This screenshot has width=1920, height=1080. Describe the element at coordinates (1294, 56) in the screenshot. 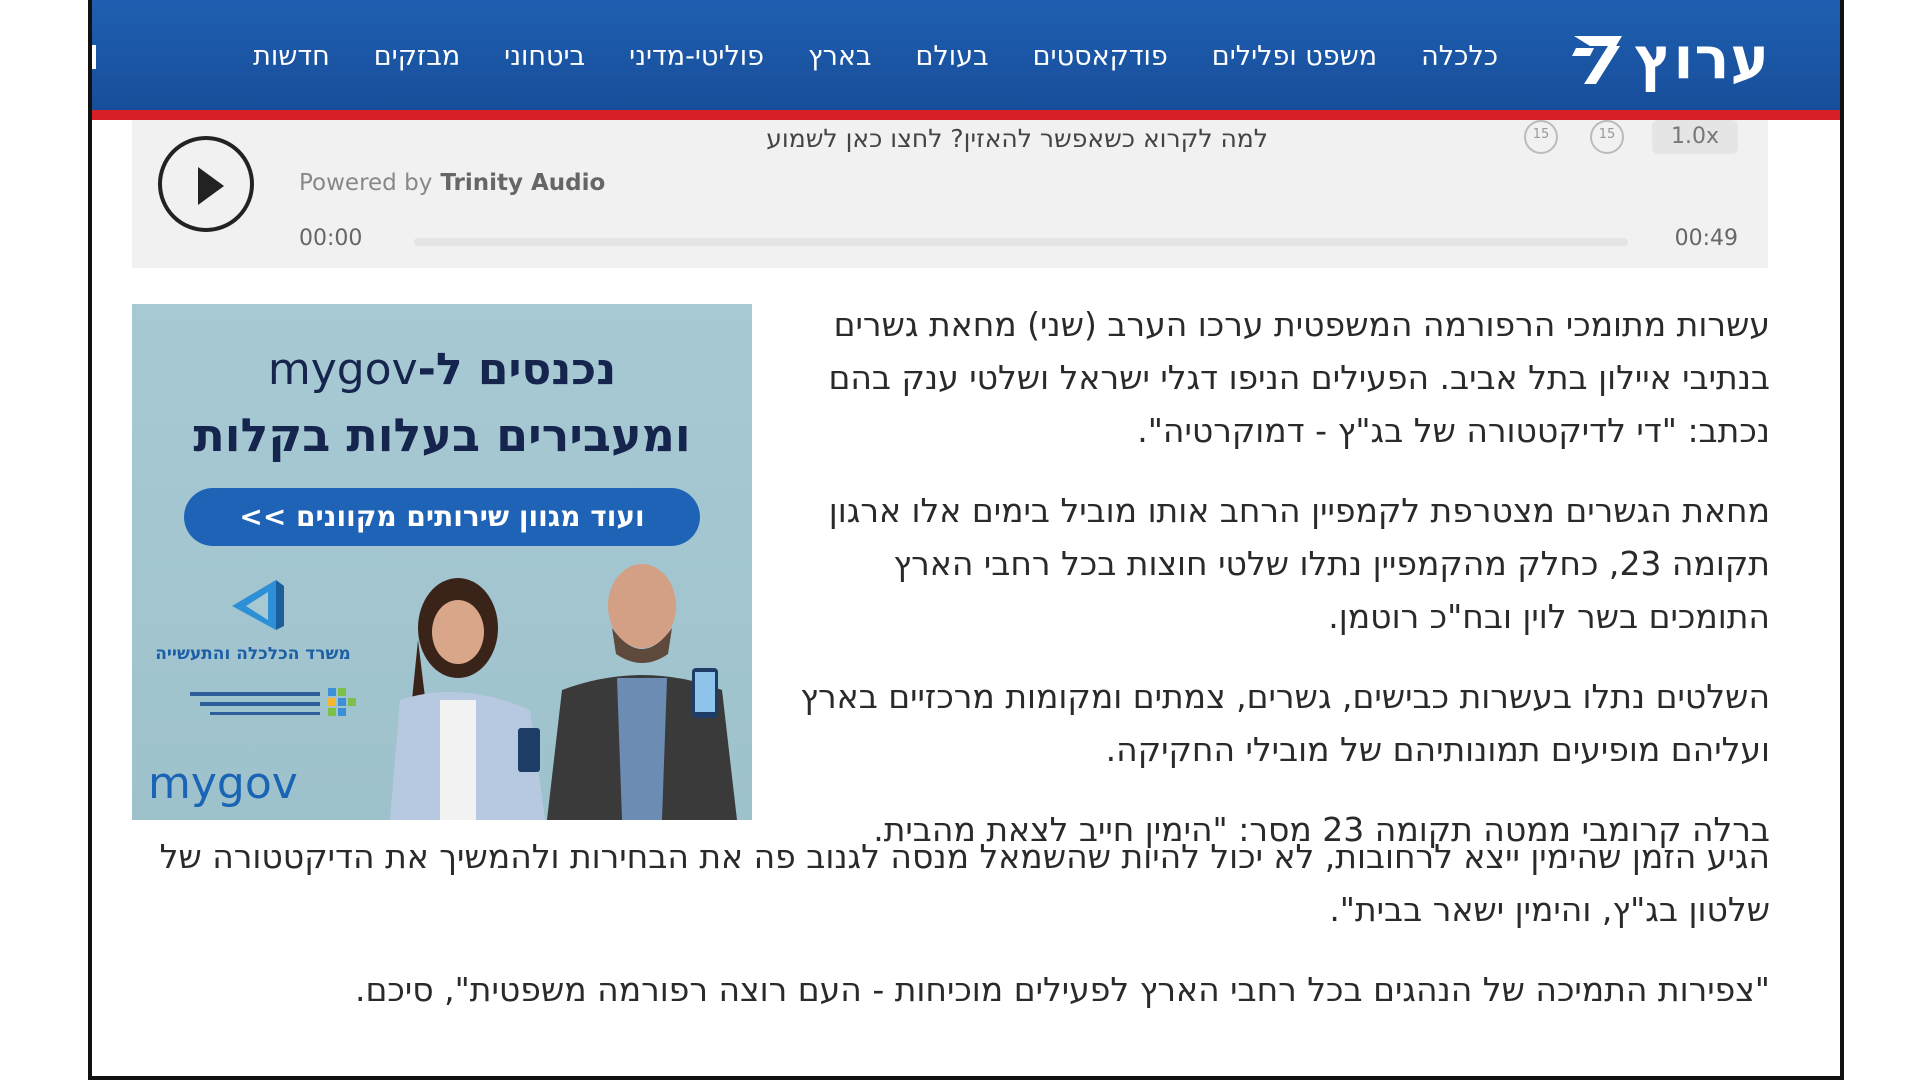

I see `nav-item-law-crime: משפט ופלילים` at that location.